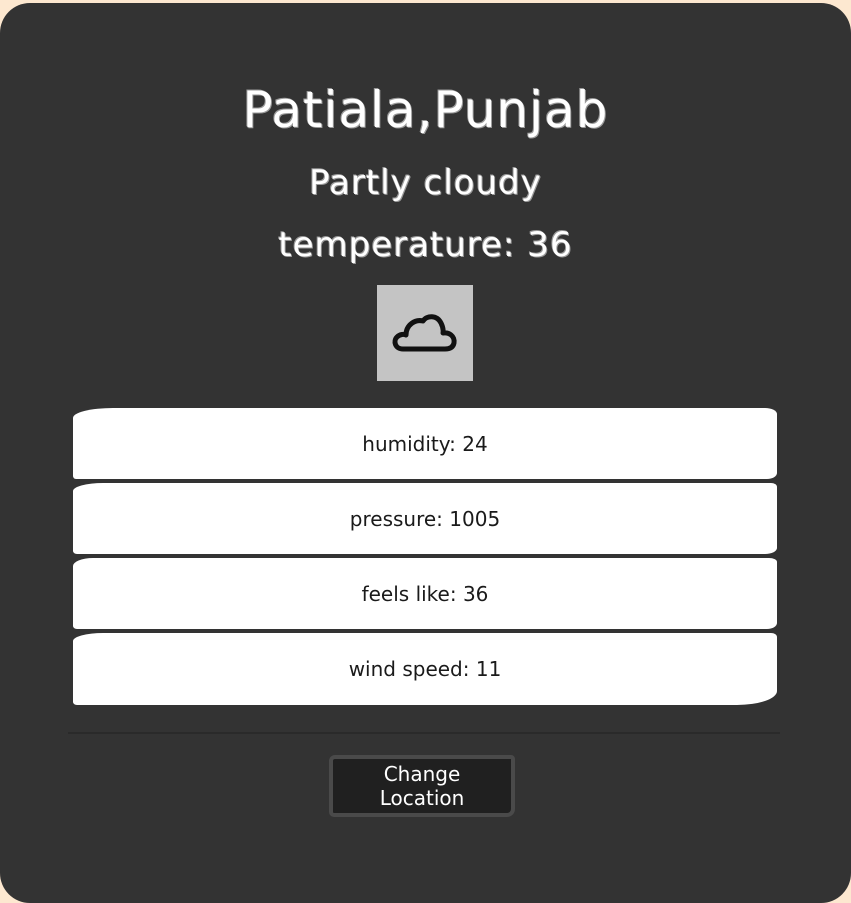  Describe the element at coordinates (422, 786) in the screenshot. I see `change-location-button: Change Location` at that location.